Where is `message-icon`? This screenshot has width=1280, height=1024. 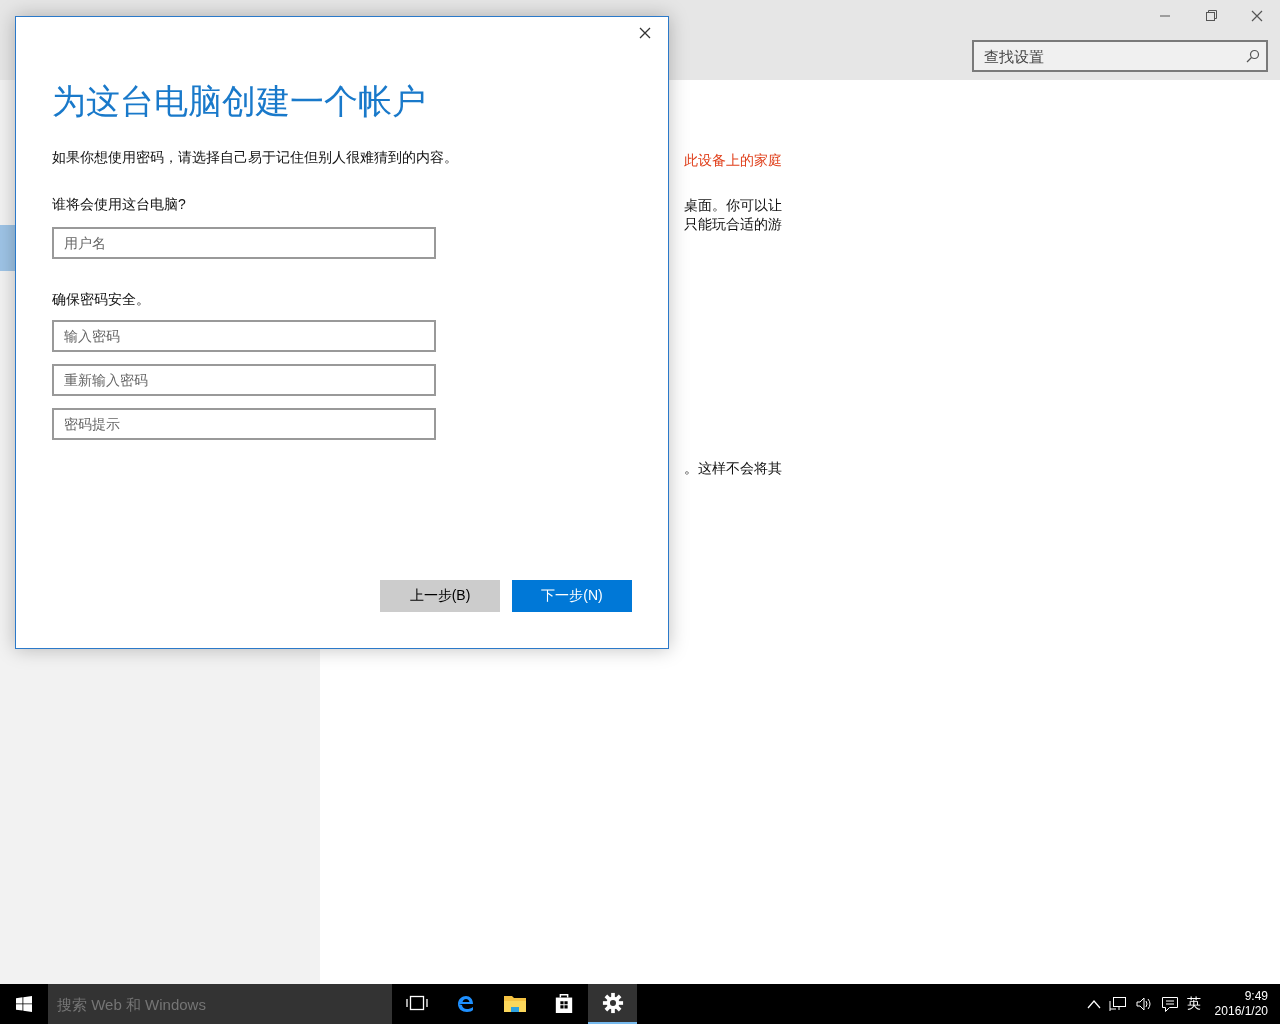
message-icon is located at coordinates (1169, 1004).